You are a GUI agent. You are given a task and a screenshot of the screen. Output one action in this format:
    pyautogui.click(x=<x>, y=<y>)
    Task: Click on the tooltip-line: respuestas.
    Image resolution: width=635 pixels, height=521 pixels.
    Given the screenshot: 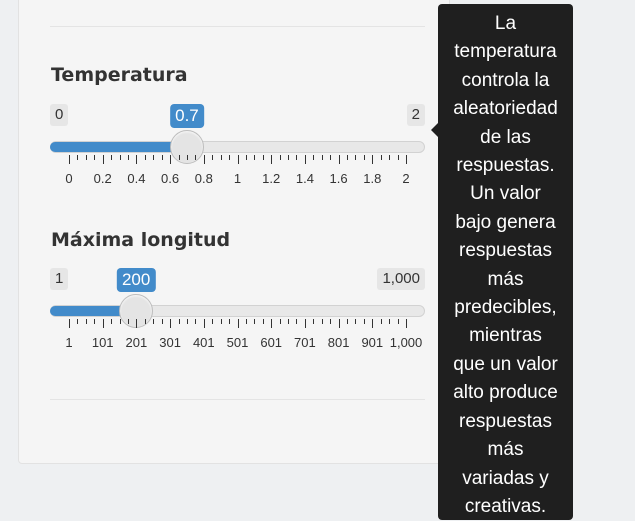 What is the action you would take?
    pyautogui.click(x=505, y=166)
    